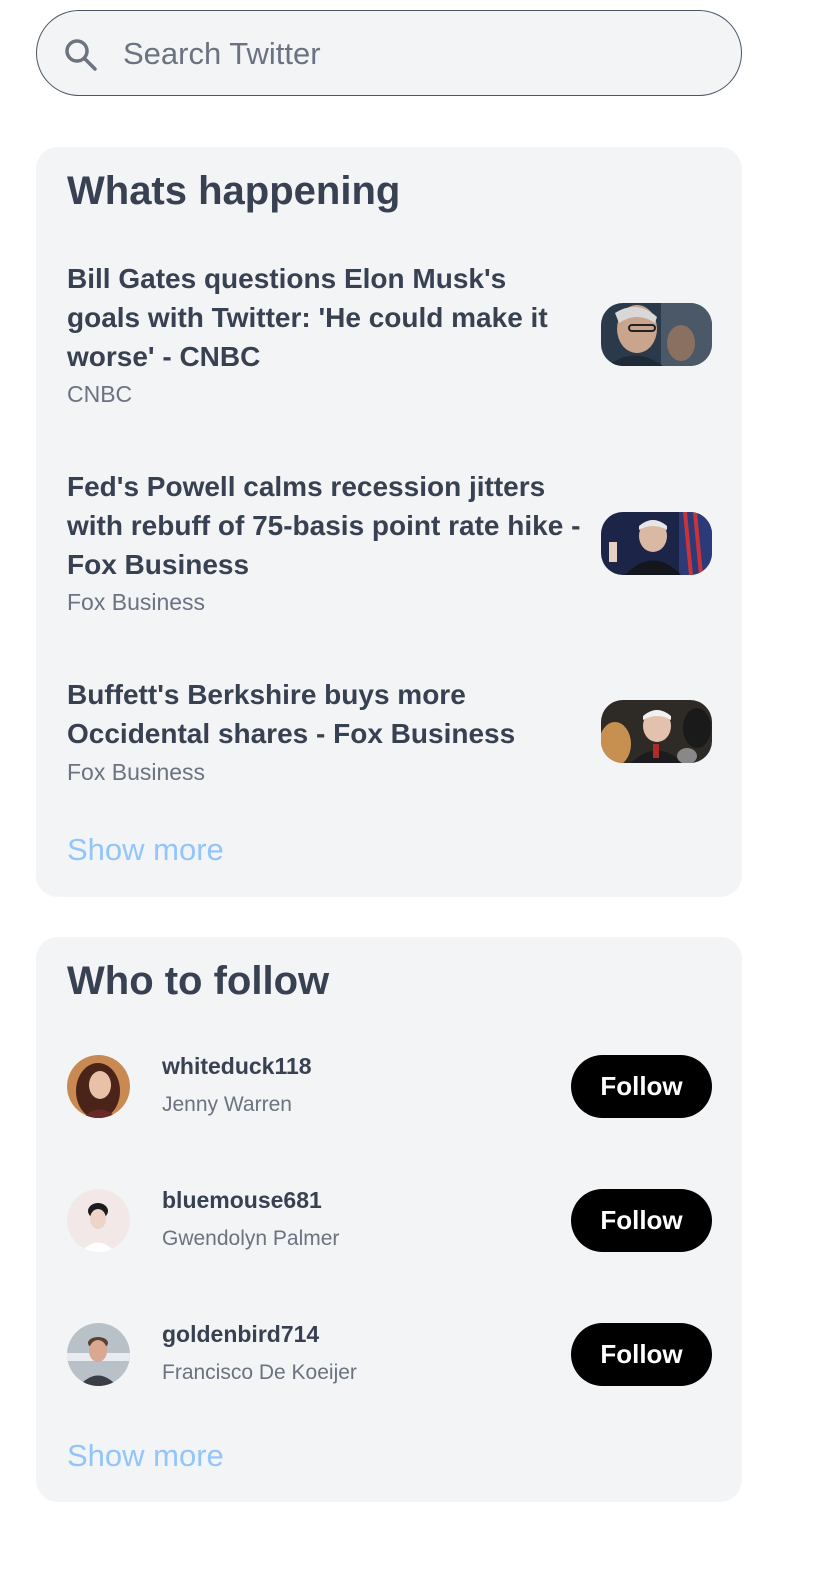  Describe the element at coordinates (100, 394) in the screenshot. I see `news-source: CNBC` at that location.